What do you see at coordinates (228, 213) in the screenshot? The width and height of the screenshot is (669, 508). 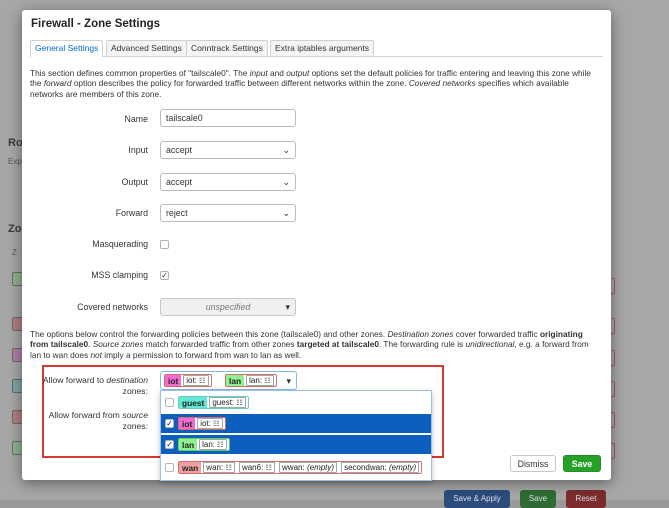 I see `forward-policy-select: reject ⌄` at bounding box center [228, 213].